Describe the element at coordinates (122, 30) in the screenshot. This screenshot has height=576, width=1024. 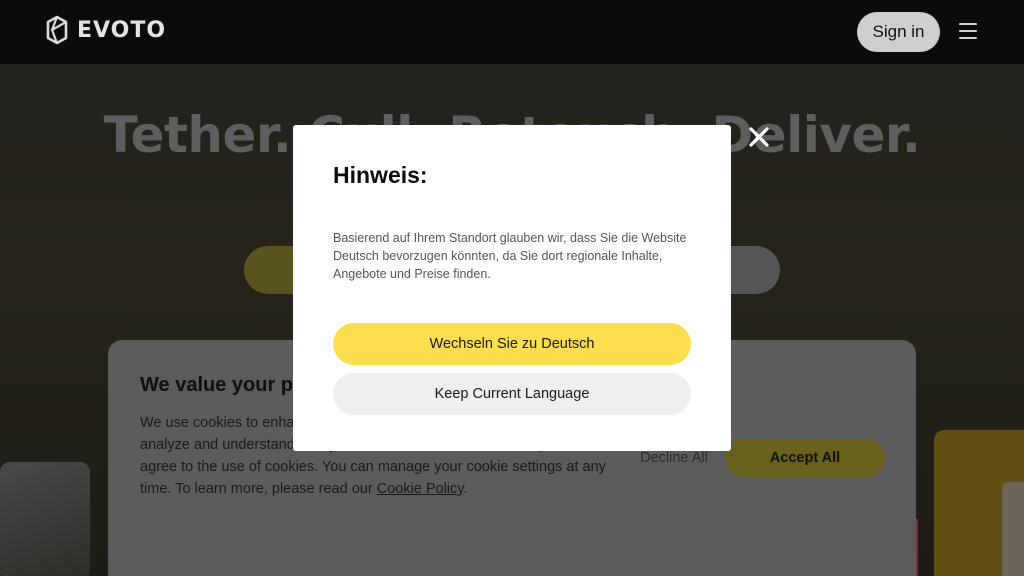
I see `logo-text: EVOTO` at that location.